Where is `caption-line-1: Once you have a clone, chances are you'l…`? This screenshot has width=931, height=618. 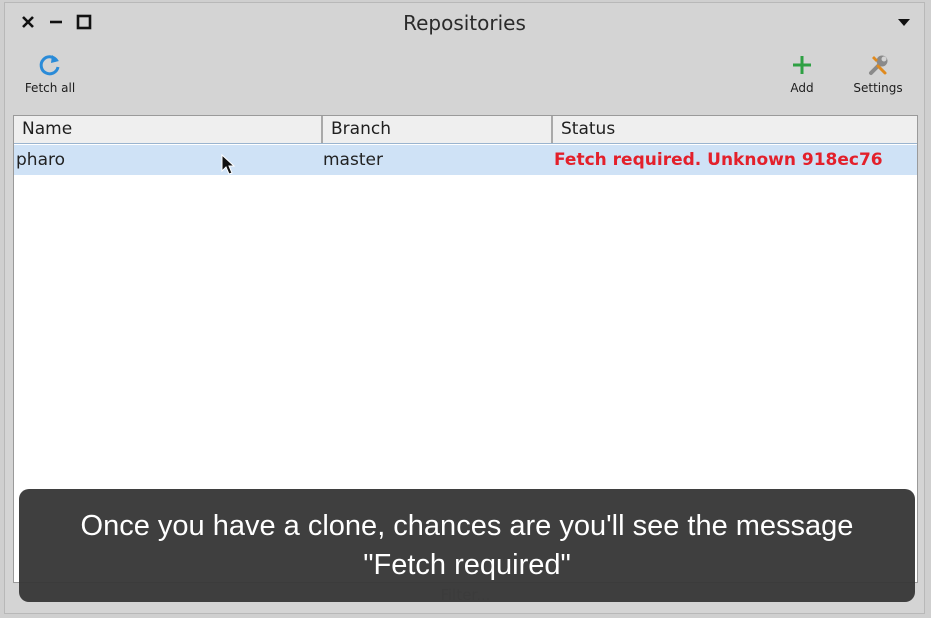
caption-line-1: Once you have a clone, chances are you'l… is located at coordinates (467, 525).